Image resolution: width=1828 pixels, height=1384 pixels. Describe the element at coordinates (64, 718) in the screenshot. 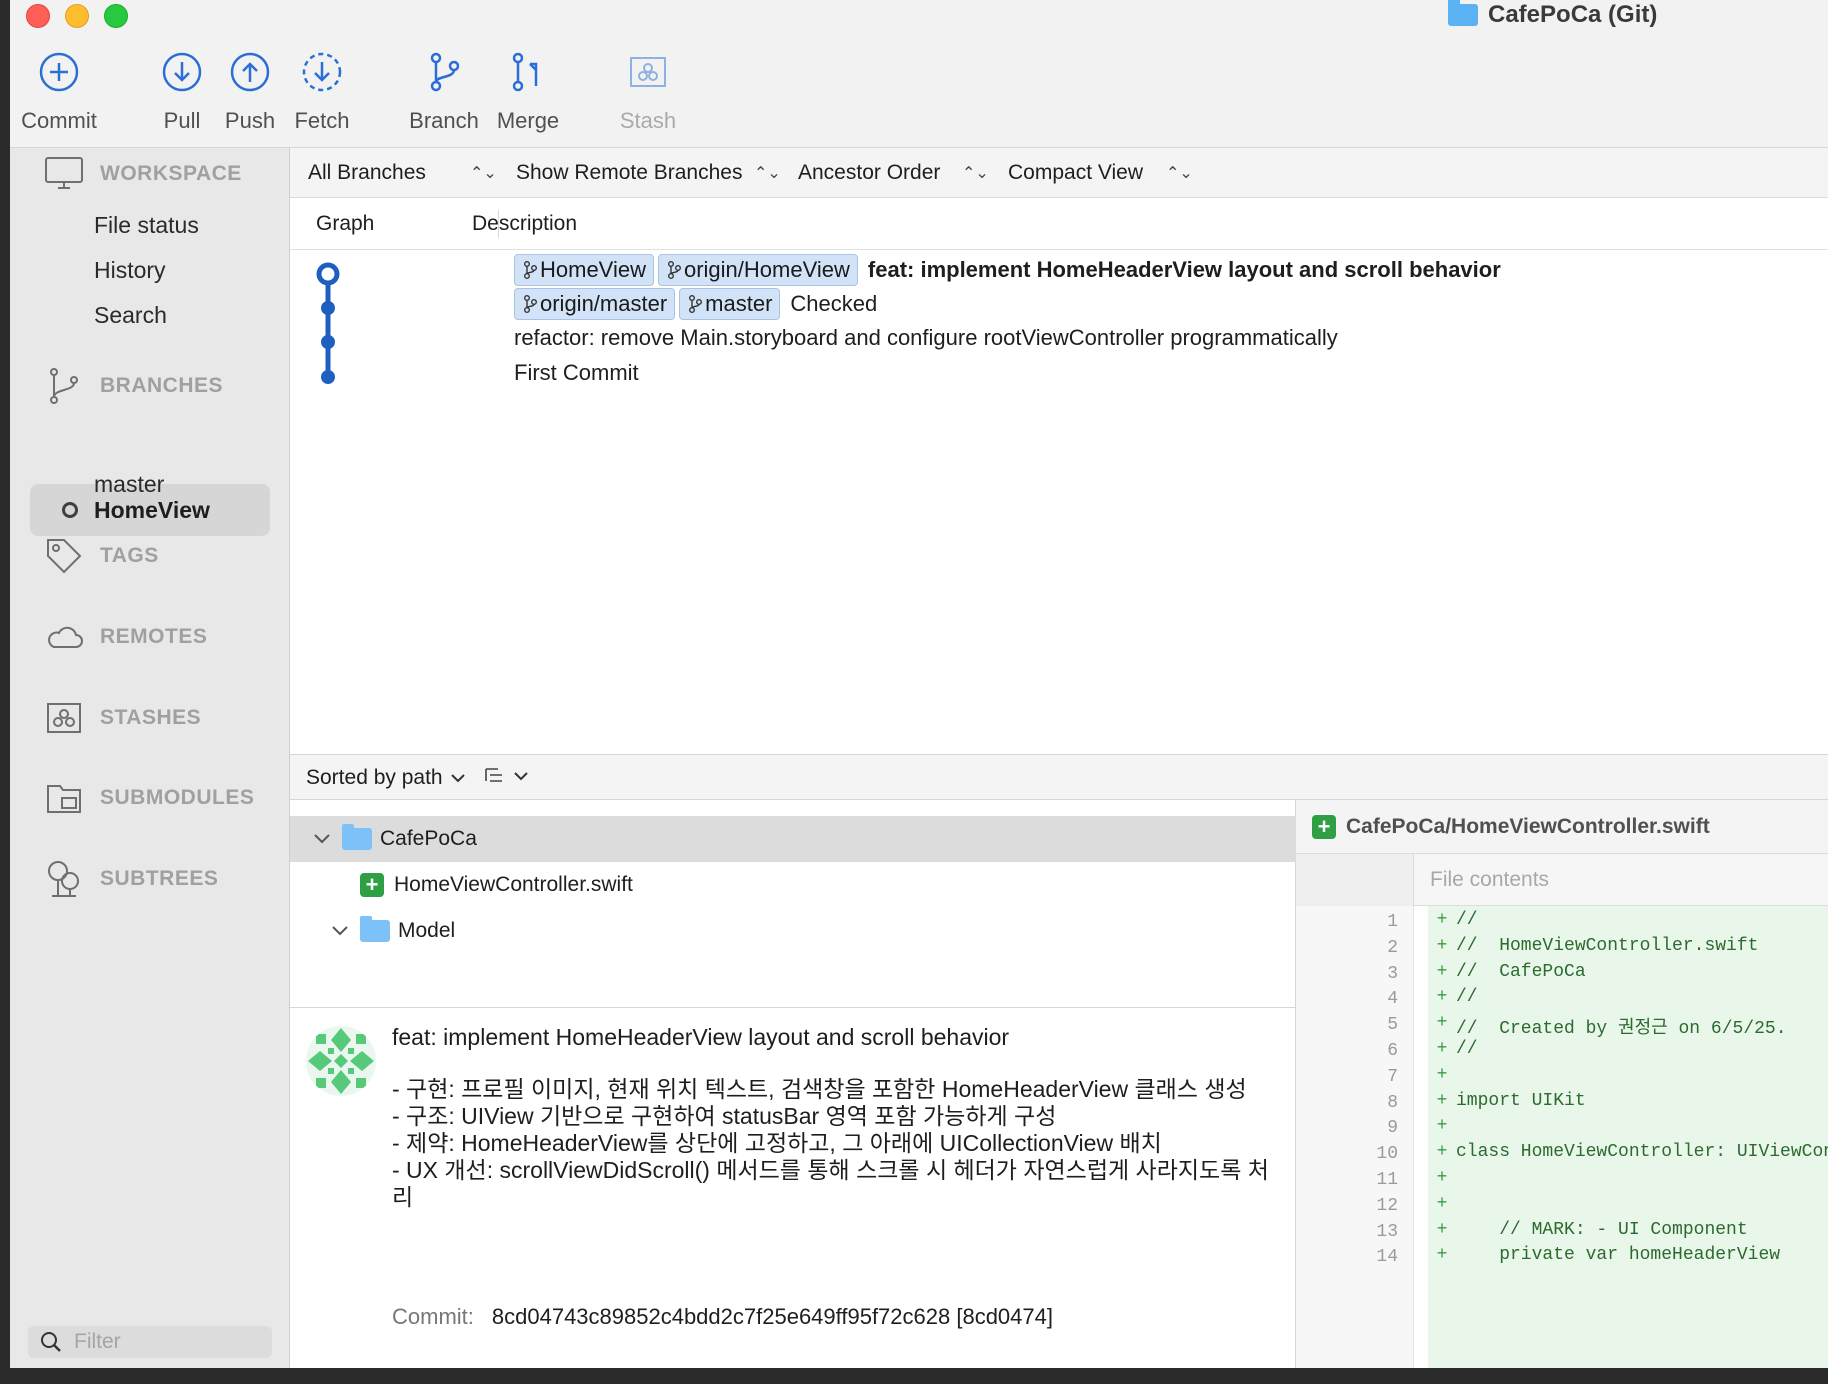

I see `stash-icon` at that location.